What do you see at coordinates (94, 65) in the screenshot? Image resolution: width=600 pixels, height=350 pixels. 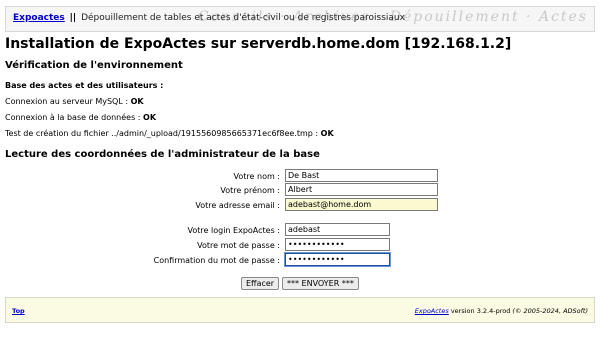 I see `env-check-heading: Vérification de l'environnement` at bounding box center [94, 65].